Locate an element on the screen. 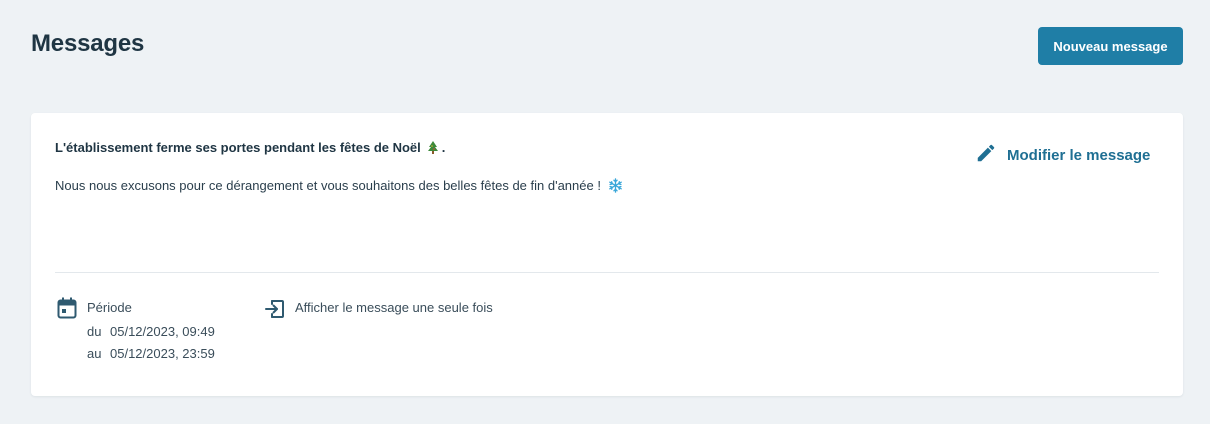  login-arrow-icon is located at coordinates (275, 309).